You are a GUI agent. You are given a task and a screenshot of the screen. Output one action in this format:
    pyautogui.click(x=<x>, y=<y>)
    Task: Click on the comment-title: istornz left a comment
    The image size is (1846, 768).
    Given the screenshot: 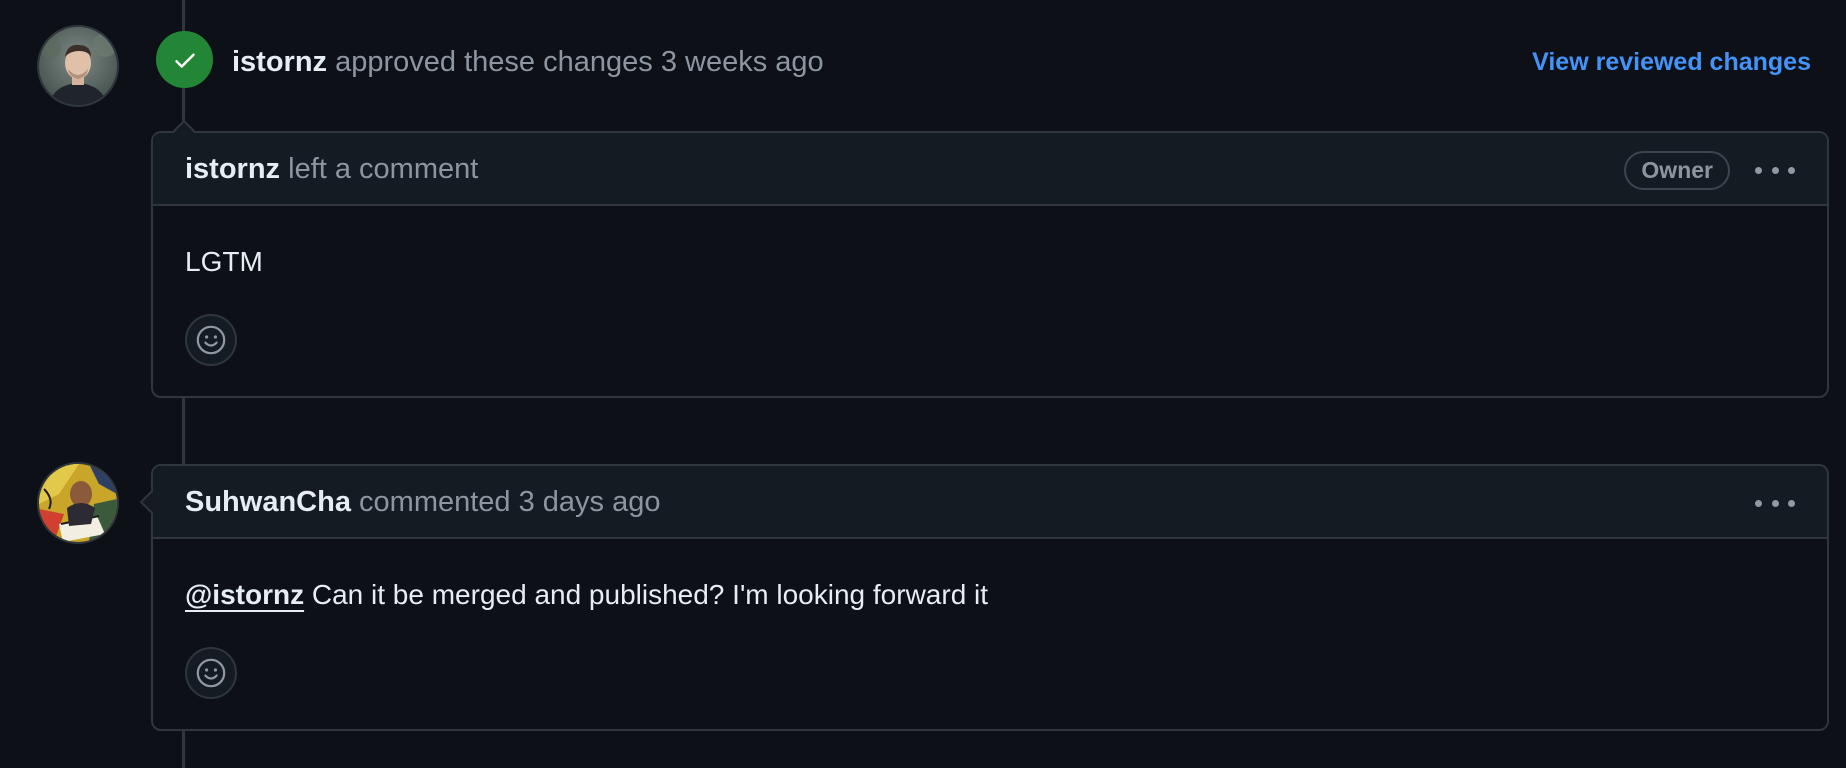 What is the action you would take?
    pyautogui.click(x=331, y=169)
    